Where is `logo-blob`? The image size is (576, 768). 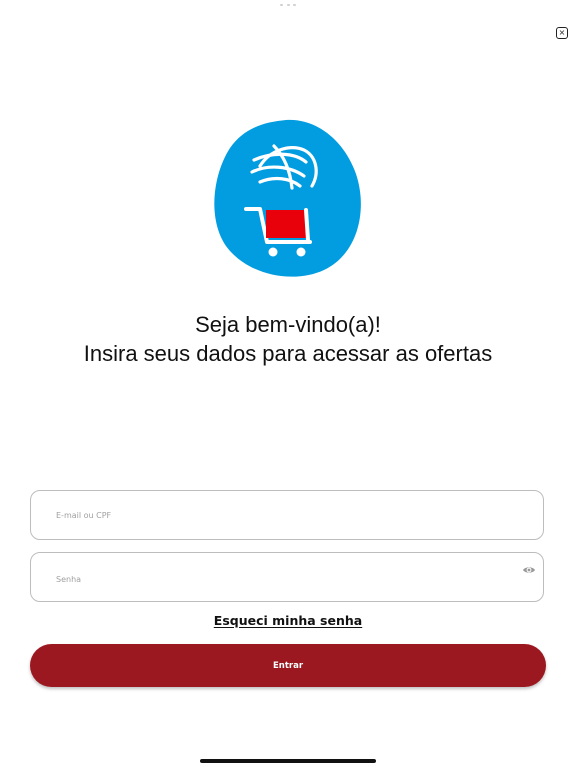 logo-blob is located at coordinates (287, 198).